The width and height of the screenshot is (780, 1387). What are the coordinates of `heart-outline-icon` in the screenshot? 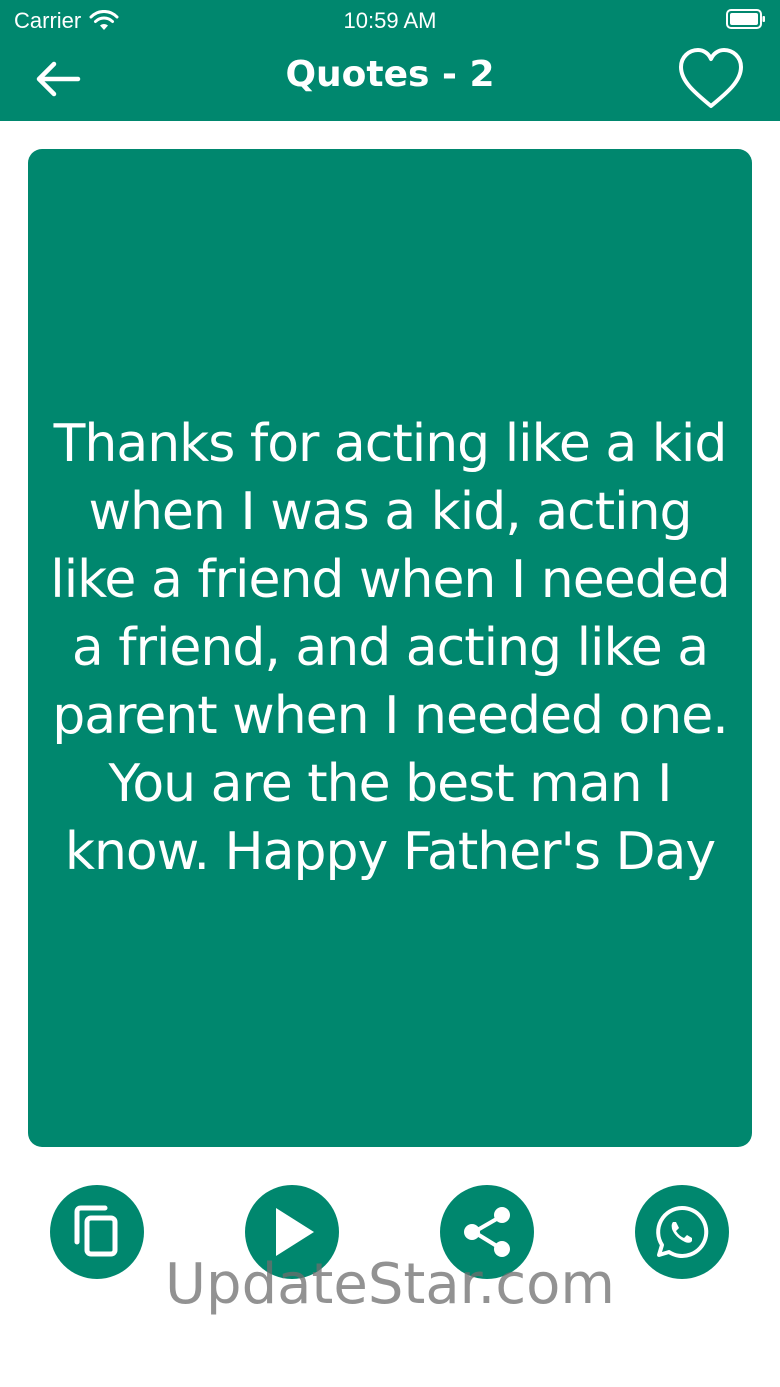 It's located at (711, 78).